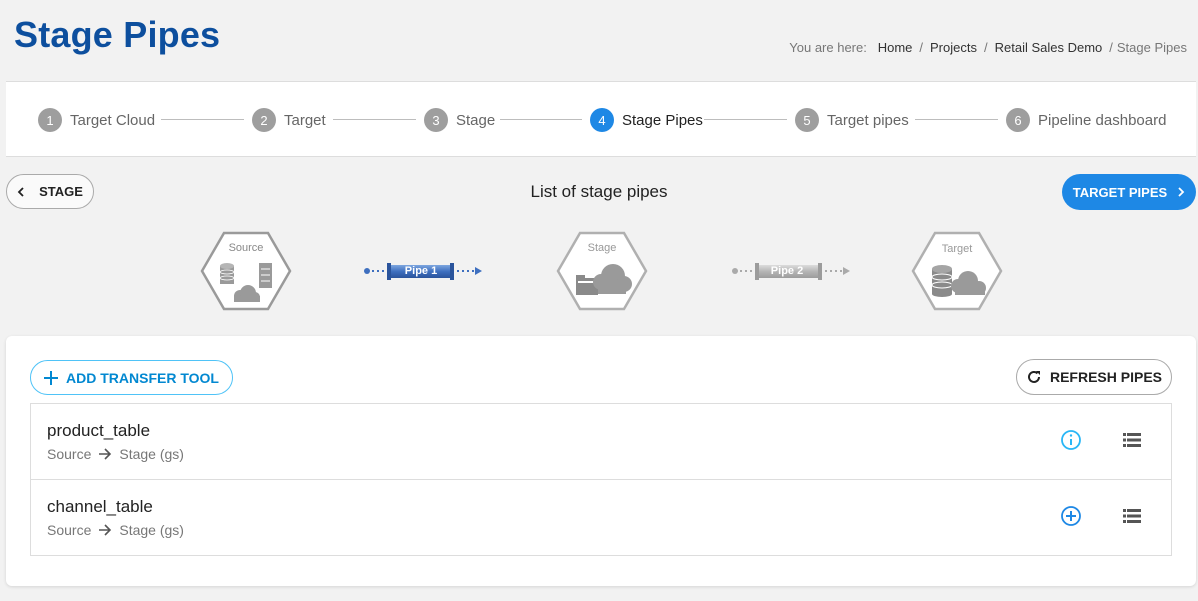 The image size is (1198, 601). What do you see at coordinates (601, 442) in the screenshot?
I see `pipe-row: product_table Source Stage (gs)` at bounding box center [601, 442].